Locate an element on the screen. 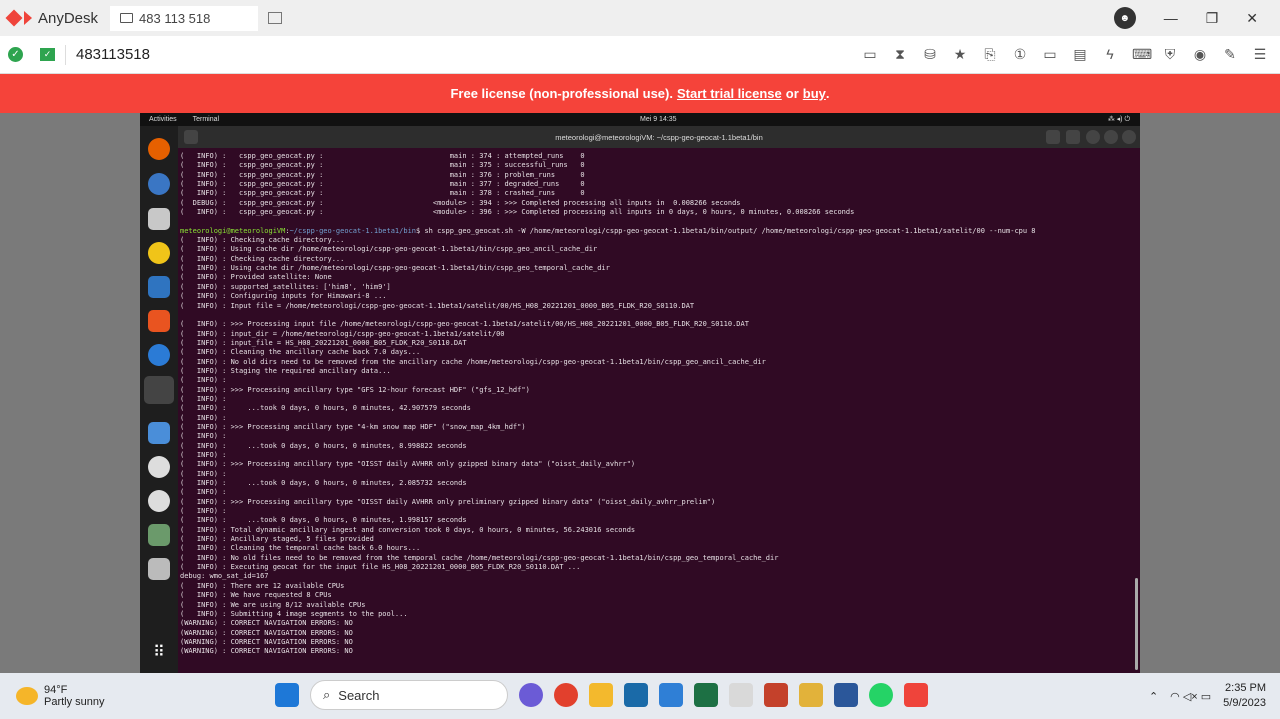  file-manager-icon is located at coordinates (811, 695).